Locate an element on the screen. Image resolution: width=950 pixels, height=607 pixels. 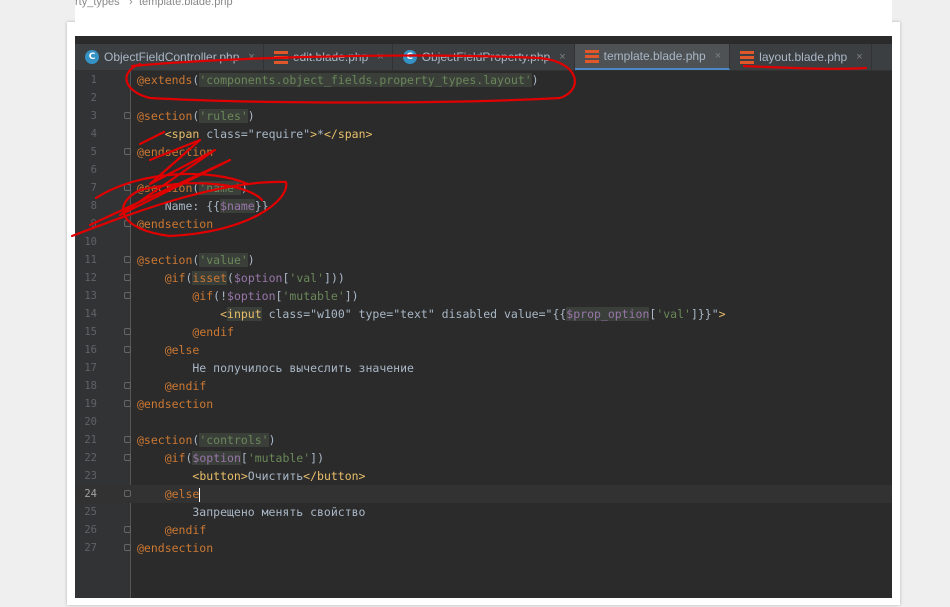
code-line: 26 @endif is located at coordinates (483, 530).